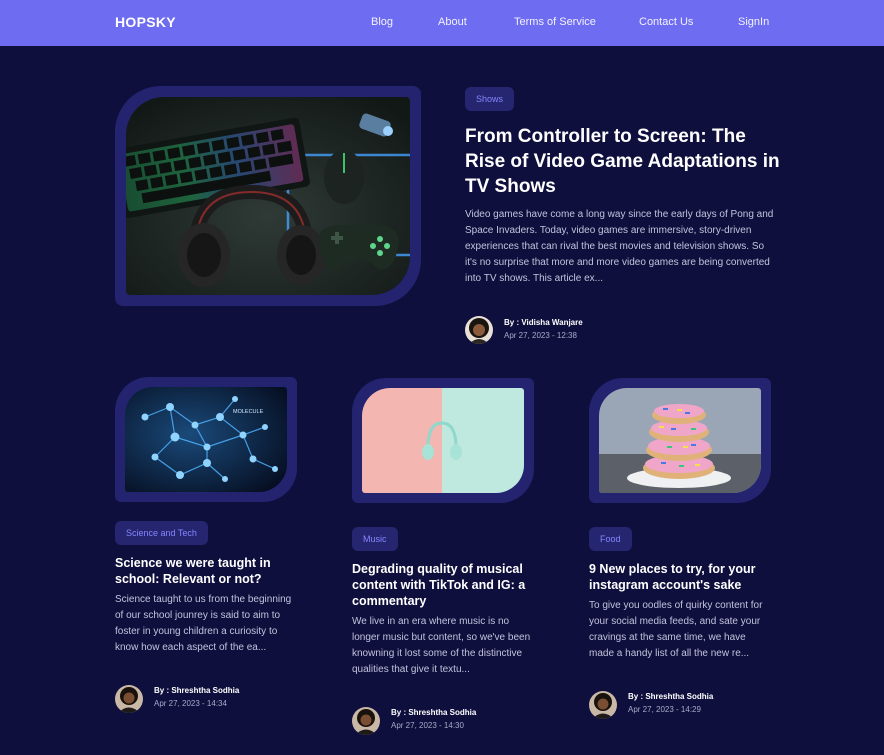  What do you see at coordinates (375, 539) in the screenshot?
I see `post-tag-music: Music` at bounding box center [375, 539].